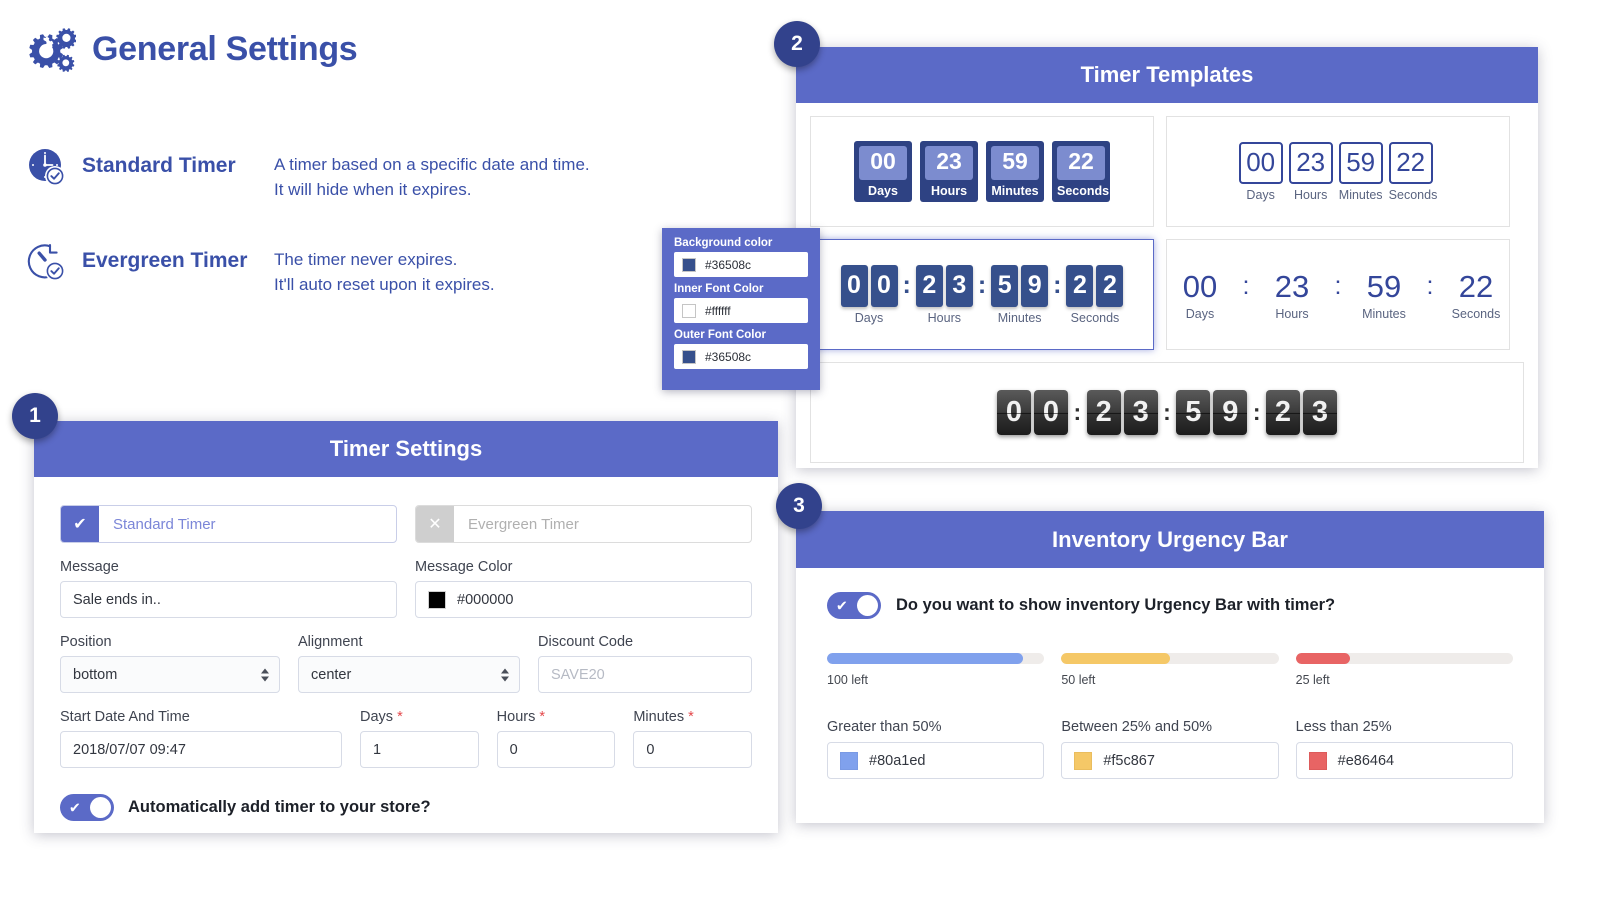  I want to click on minutes-digit-1: 5, so click(1193, 412).